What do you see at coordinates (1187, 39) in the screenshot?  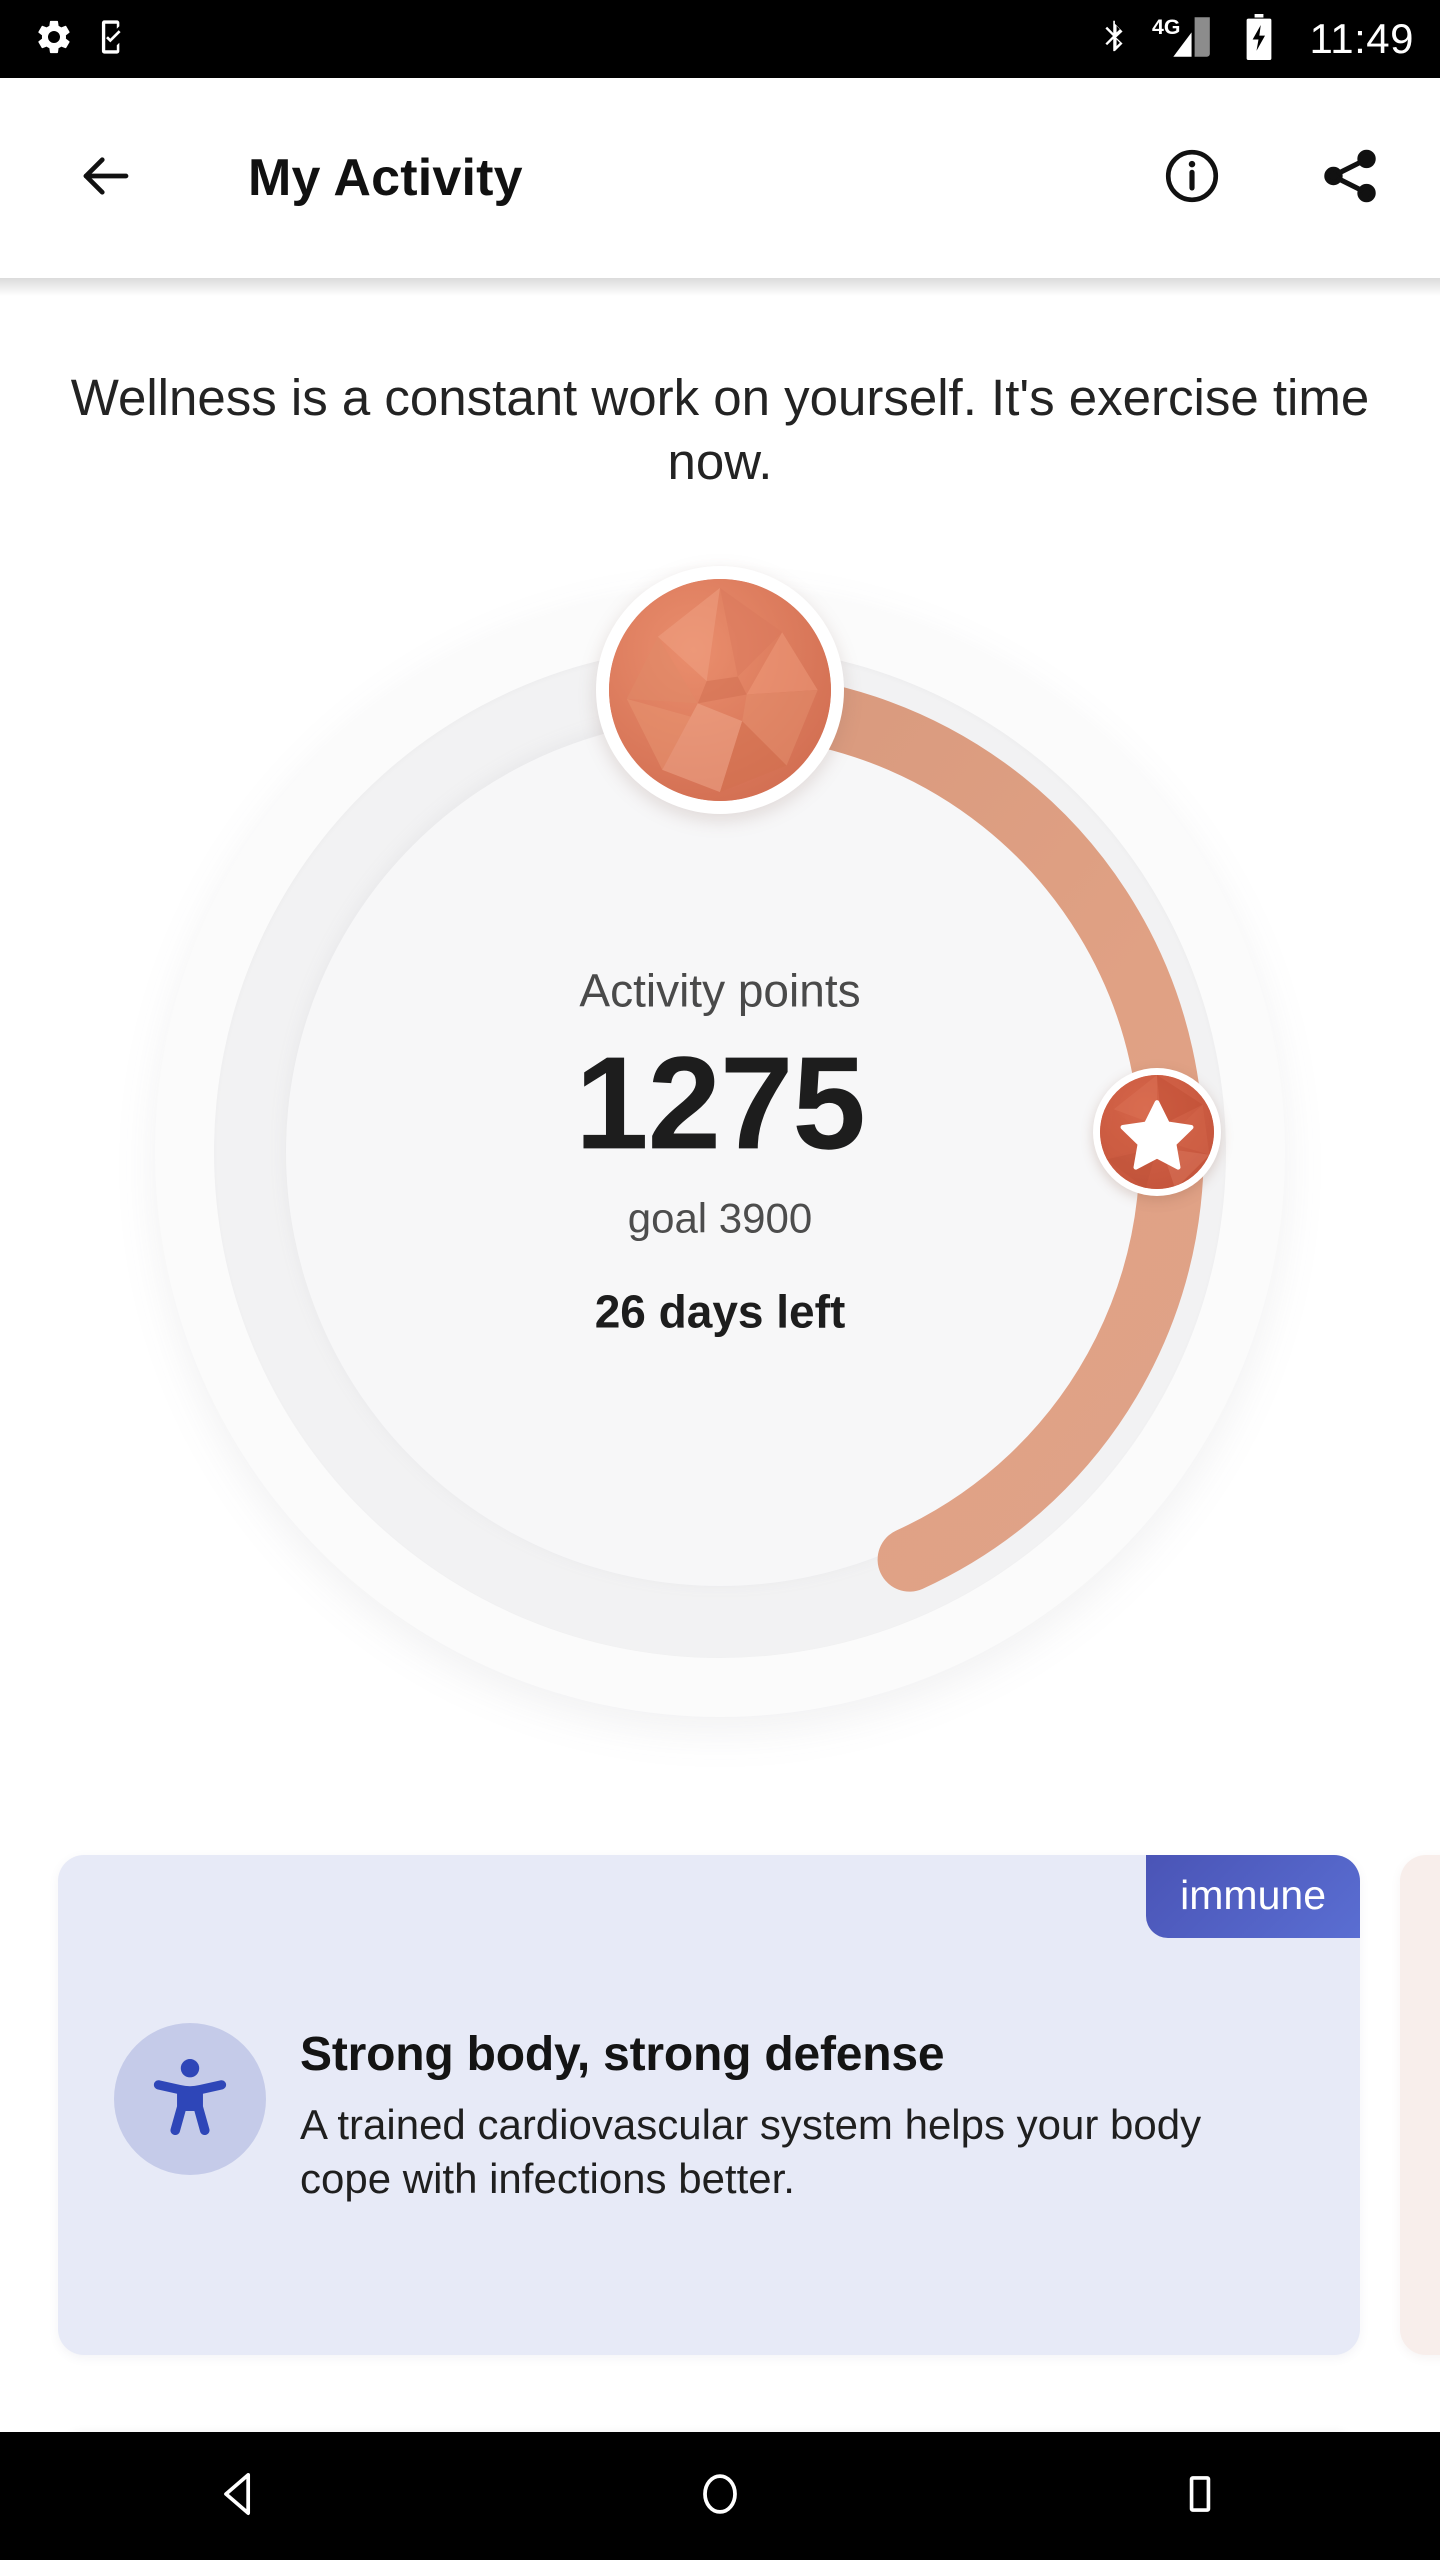 I see `signal-4g-icon: 4G` at bounding box center [1187, 39].